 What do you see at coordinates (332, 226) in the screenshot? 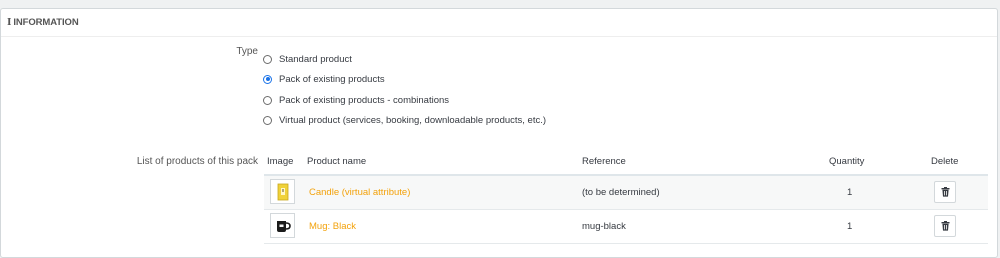
I see `product-name-link: Mug: Black` at bounding box center [332, 226].